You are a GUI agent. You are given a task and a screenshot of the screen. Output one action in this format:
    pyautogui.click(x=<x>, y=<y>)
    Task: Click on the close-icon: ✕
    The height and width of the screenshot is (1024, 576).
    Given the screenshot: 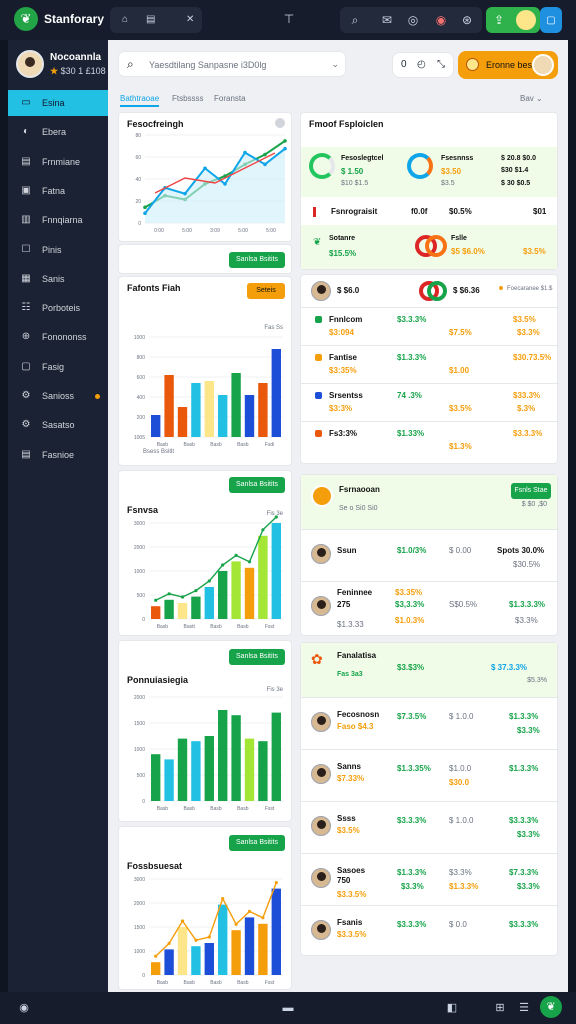 What is the action you would take?
    pyautogui.click(x=190, y=19)
    